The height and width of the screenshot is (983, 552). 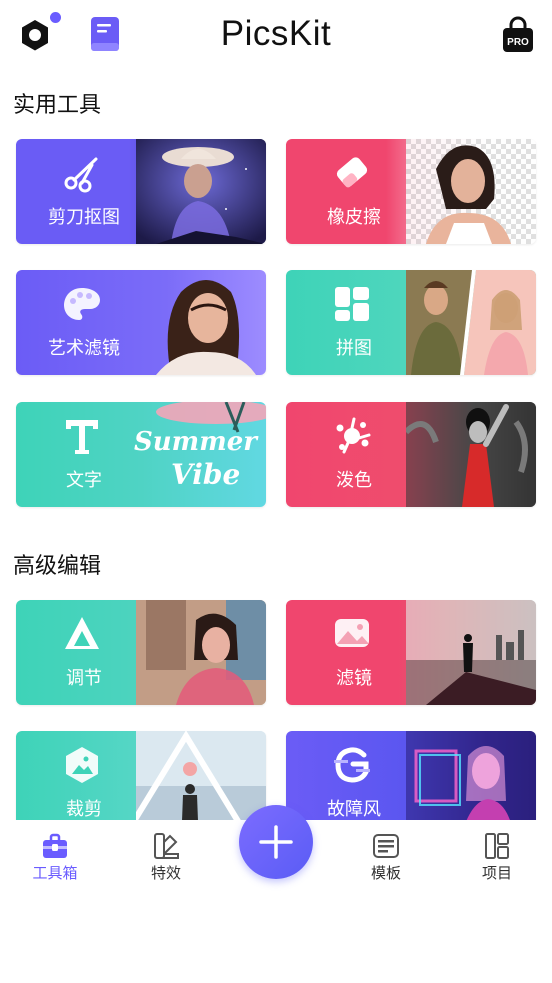 I want to click on tool-card-label: 故障风, so click(x=354, y=809).